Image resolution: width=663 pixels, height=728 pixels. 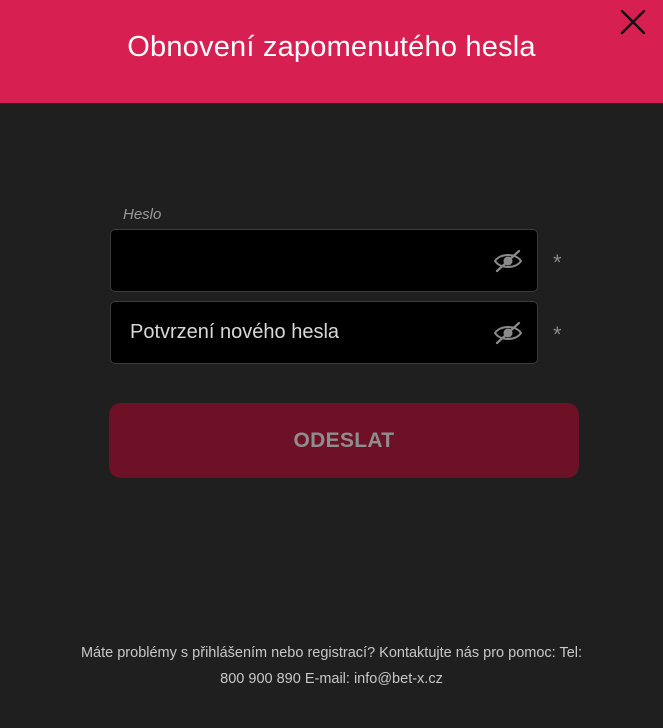 I want to click on submit-button: ODESLAT, so click(x=344, y=440).